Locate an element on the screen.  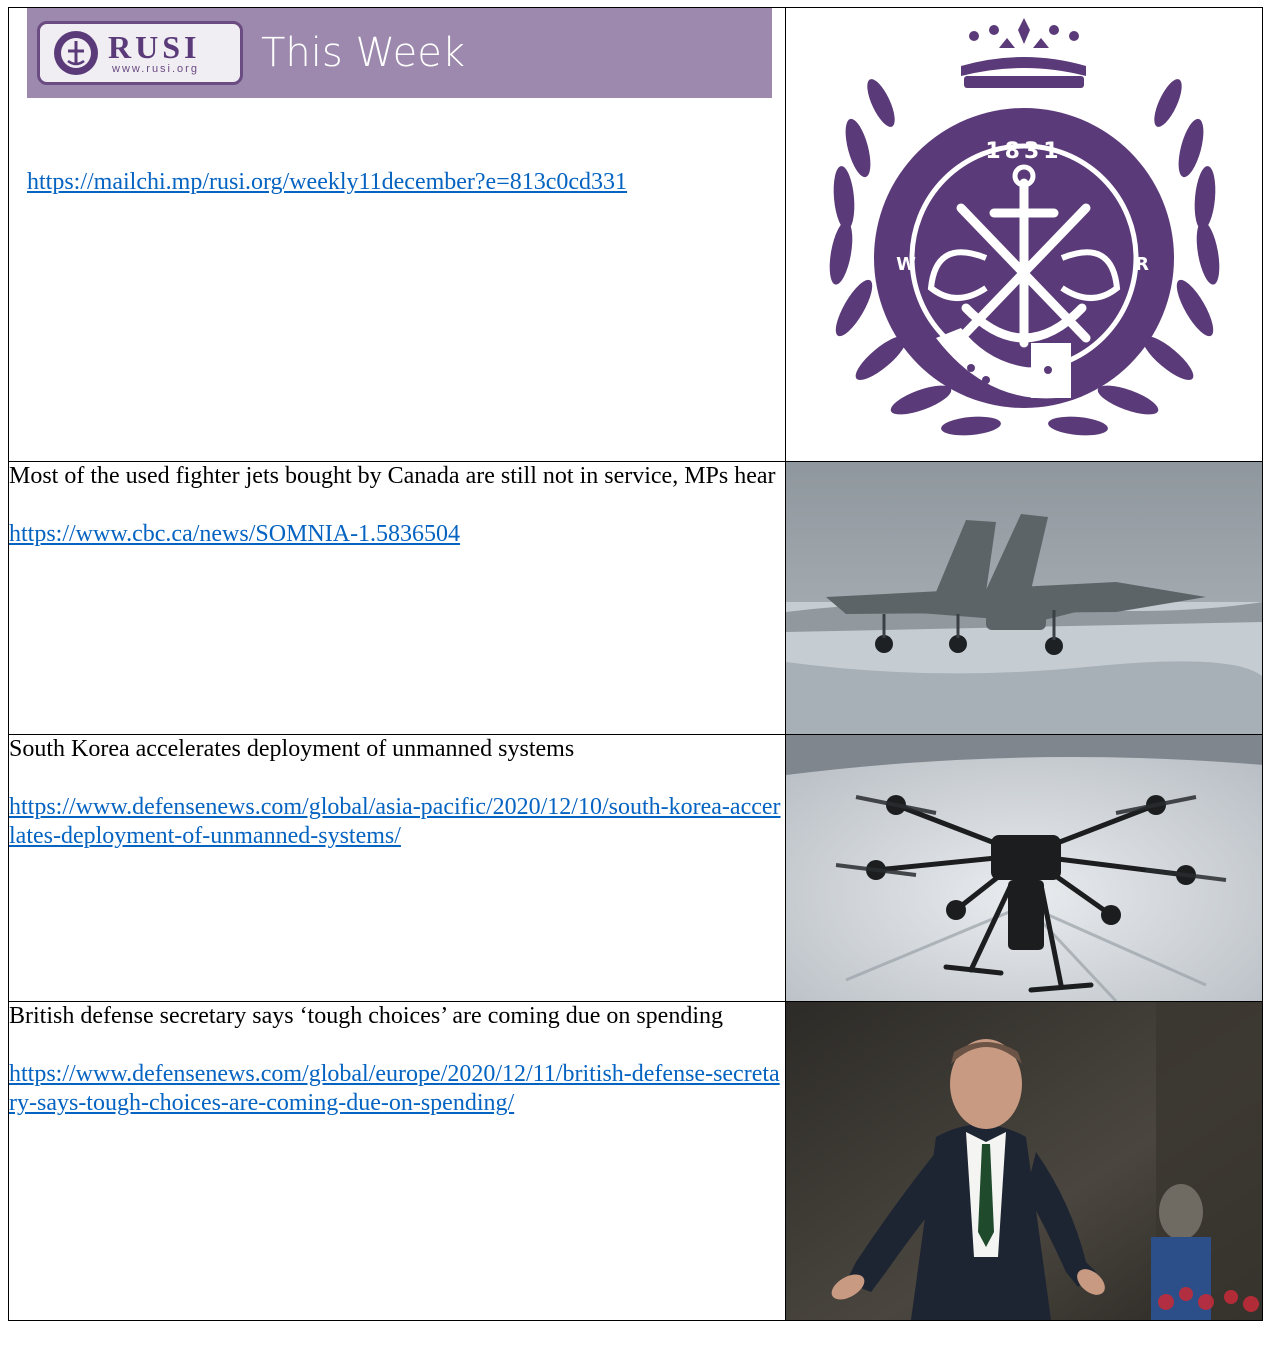
banner-title: This Week is located at coordinates (363, 53).